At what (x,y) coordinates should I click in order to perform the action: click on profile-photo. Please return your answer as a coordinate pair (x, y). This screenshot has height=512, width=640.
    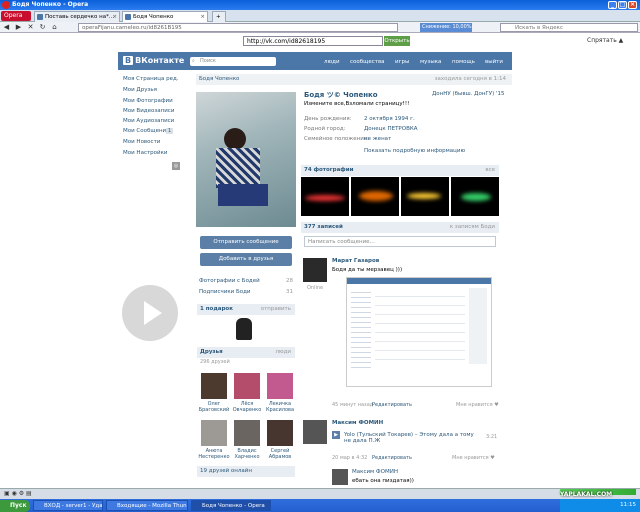
    Looking at the image, I should click on (246, 159).